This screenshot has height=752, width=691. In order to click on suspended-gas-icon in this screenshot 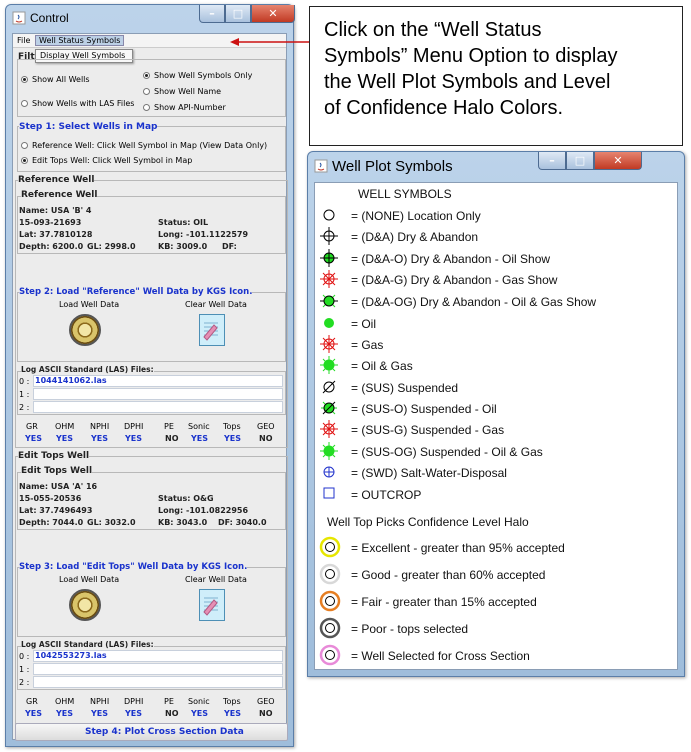, I will do `click(329, 429)`.